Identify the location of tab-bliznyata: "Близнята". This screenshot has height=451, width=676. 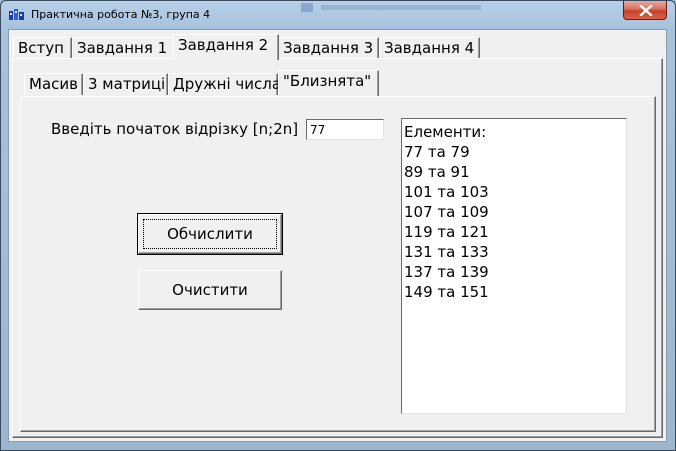
(328, 83).